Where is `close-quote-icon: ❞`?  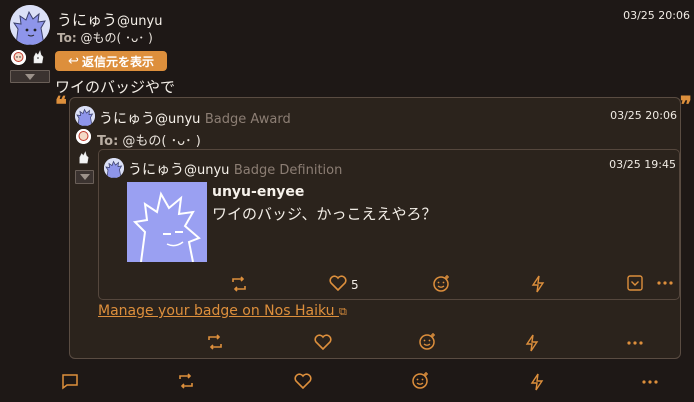 close-quote-icon: ❞ is located at coordinates (686, 105).